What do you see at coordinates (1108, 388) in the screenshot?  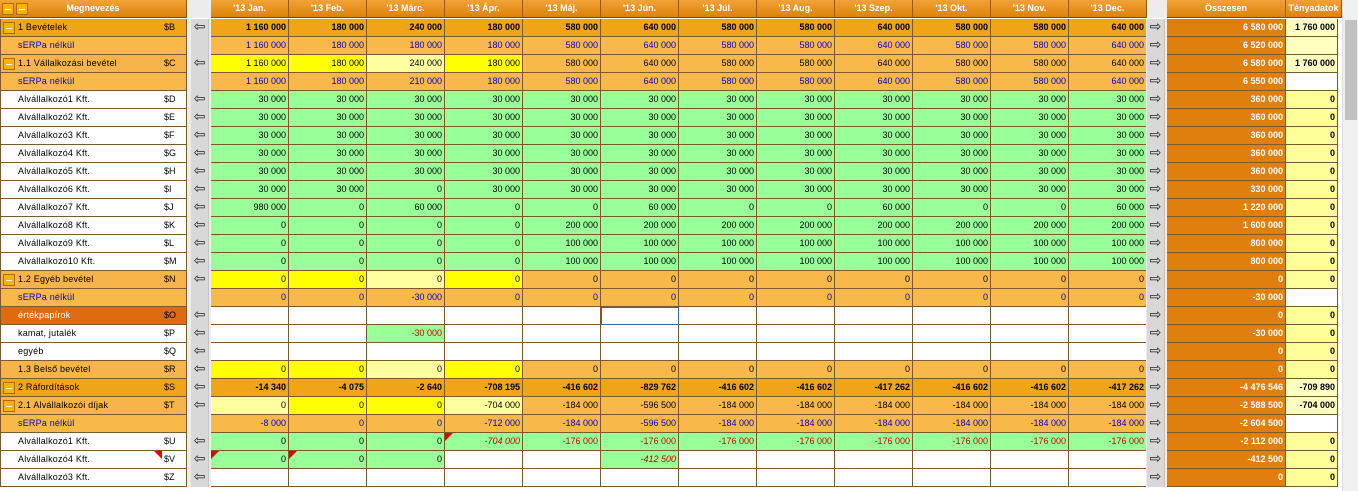 I see `month-cell: -417 262` at bounding box center [1108, 388].